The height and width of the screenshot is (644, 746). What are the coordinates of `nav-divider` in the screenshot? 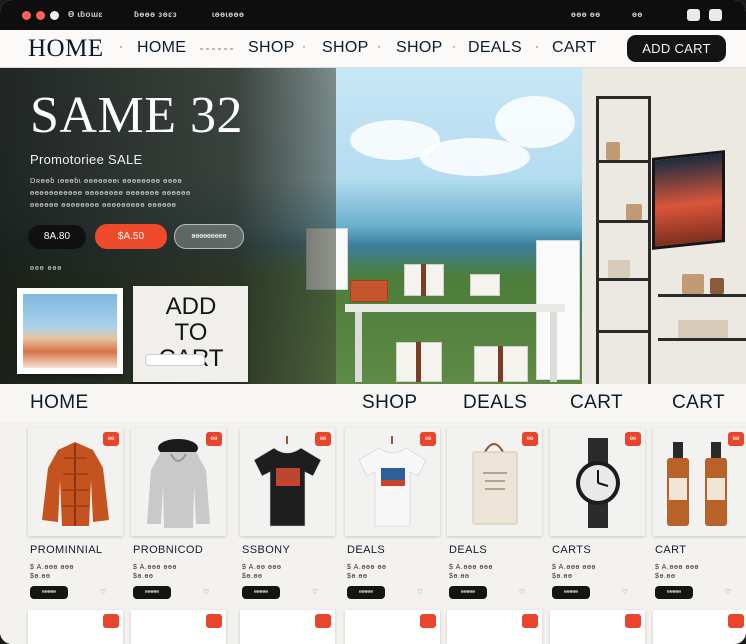 It's located at (218, 49).